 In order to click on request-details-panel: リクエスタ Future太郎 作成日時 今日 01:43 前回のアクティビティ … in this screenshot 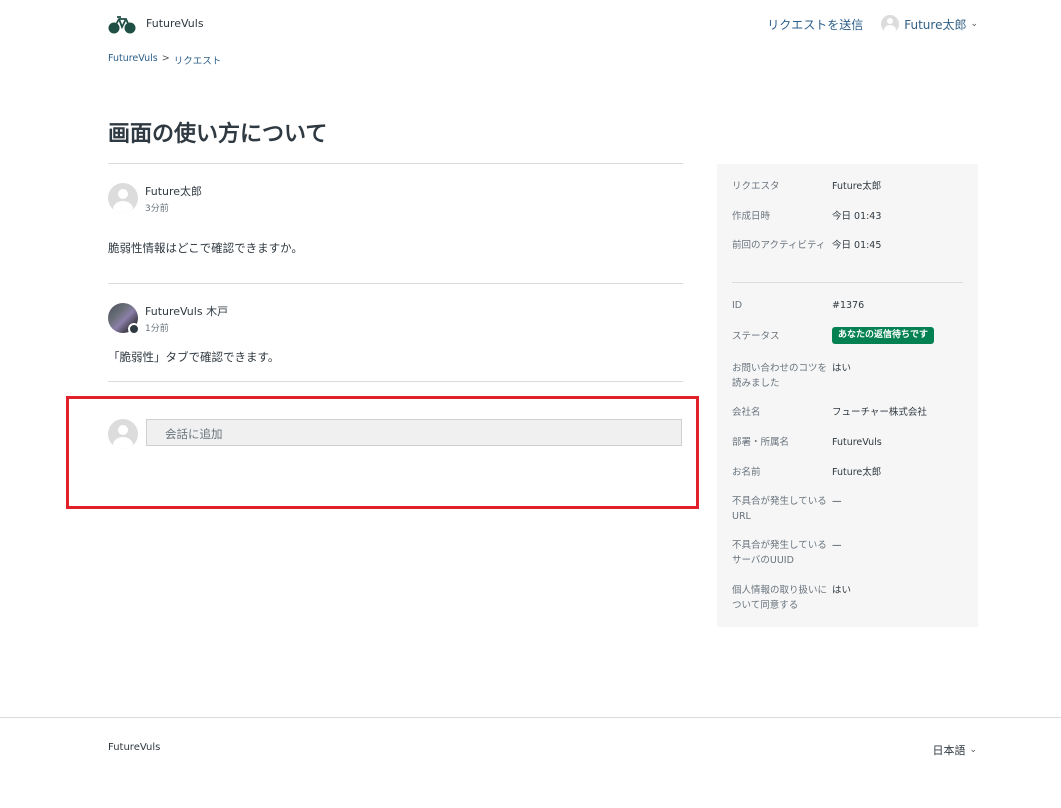, I will do `click(847, 395)`.